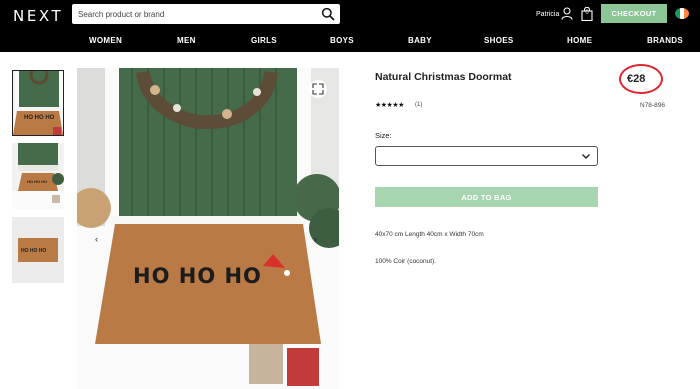 The width and height of the screenshot is (700, 389). I want to click on size-label: Size:, so click(383, 135).